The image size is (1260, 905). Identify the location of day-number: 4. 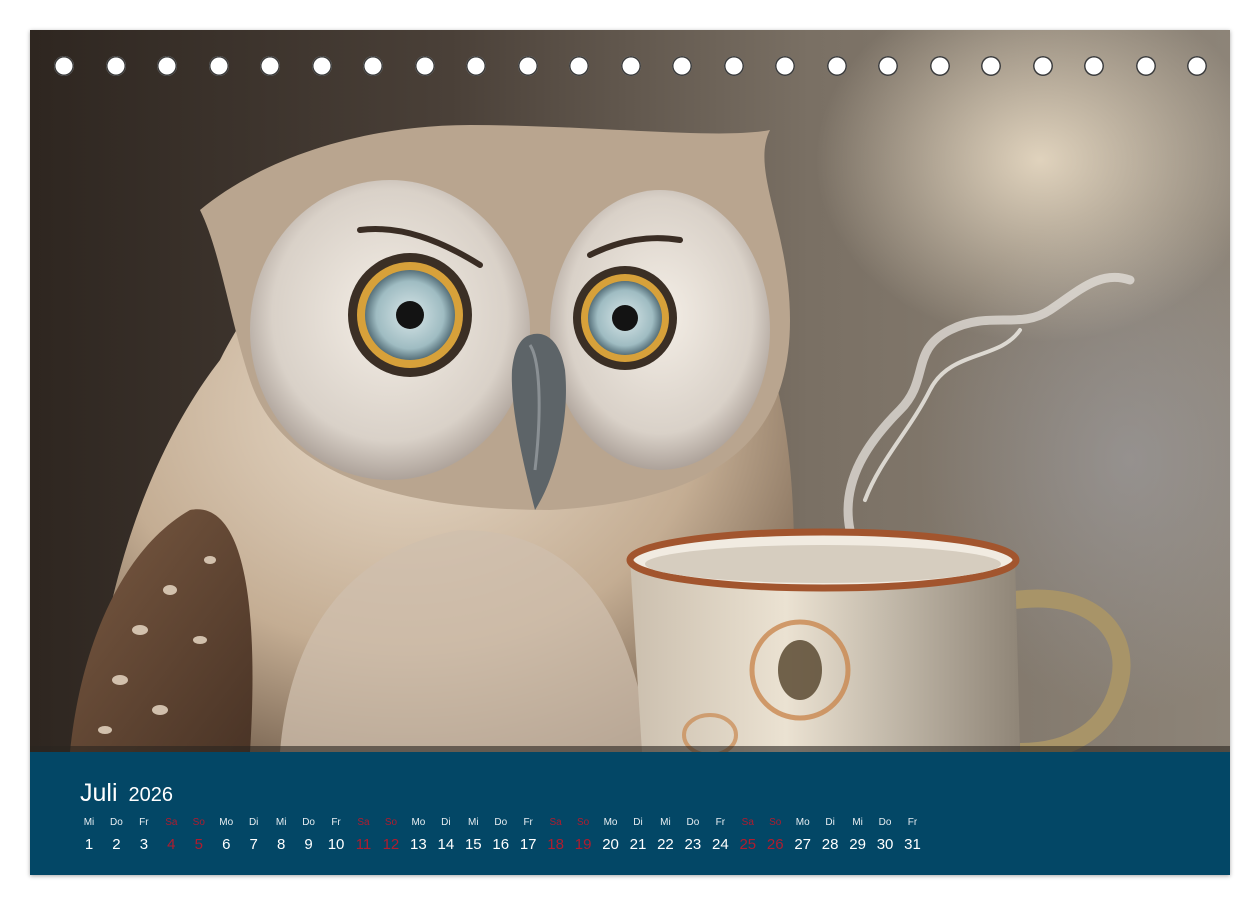
(171, 844).